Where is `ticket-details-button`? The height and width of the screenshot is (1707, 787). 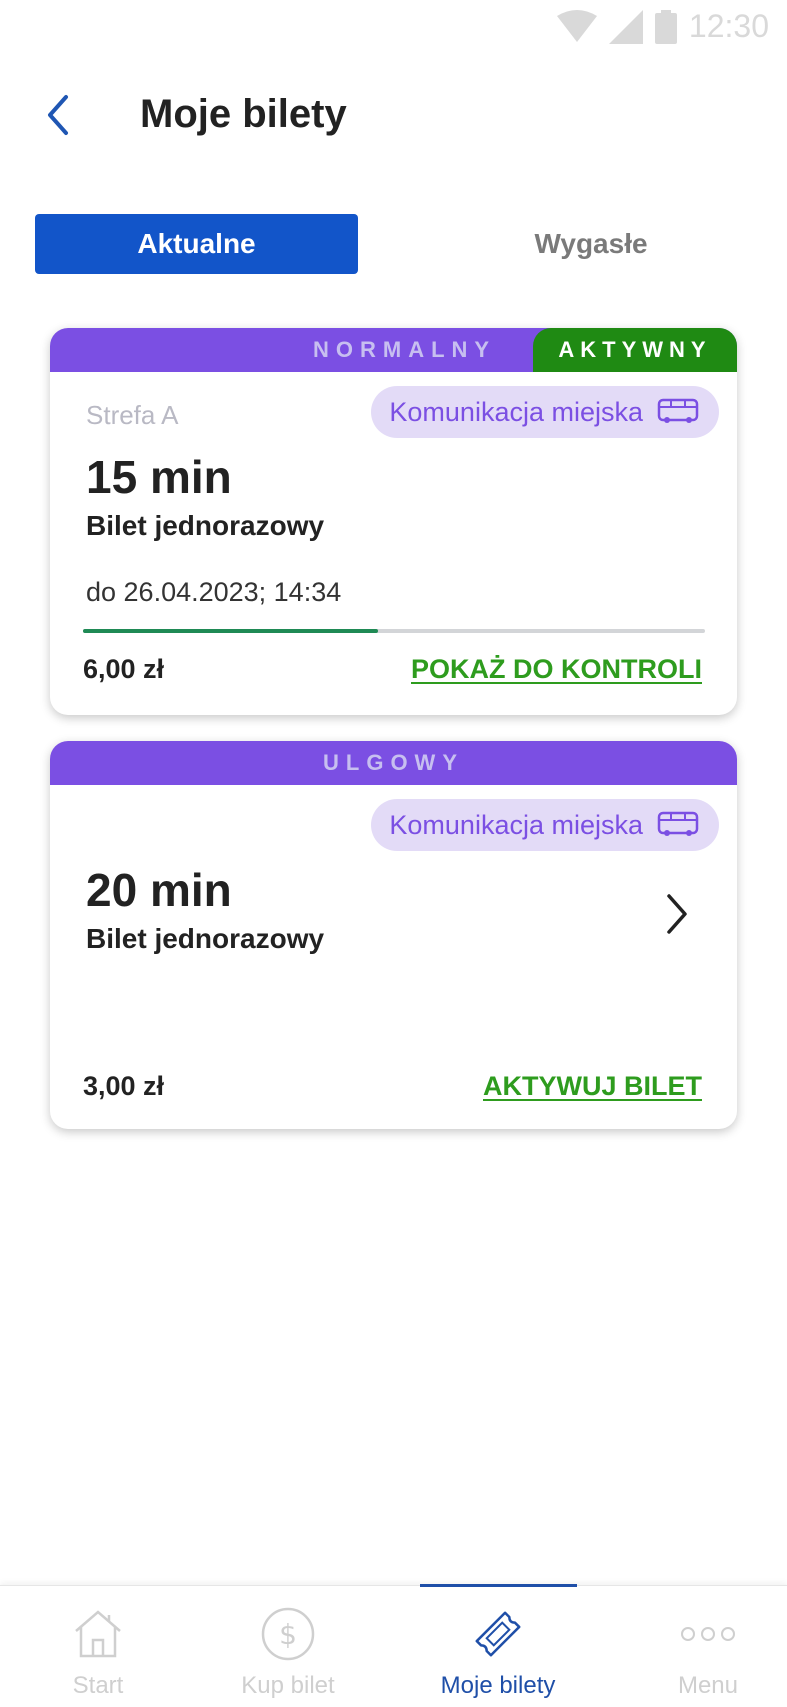
ticket-details-button is located at coordinates (677, 914).